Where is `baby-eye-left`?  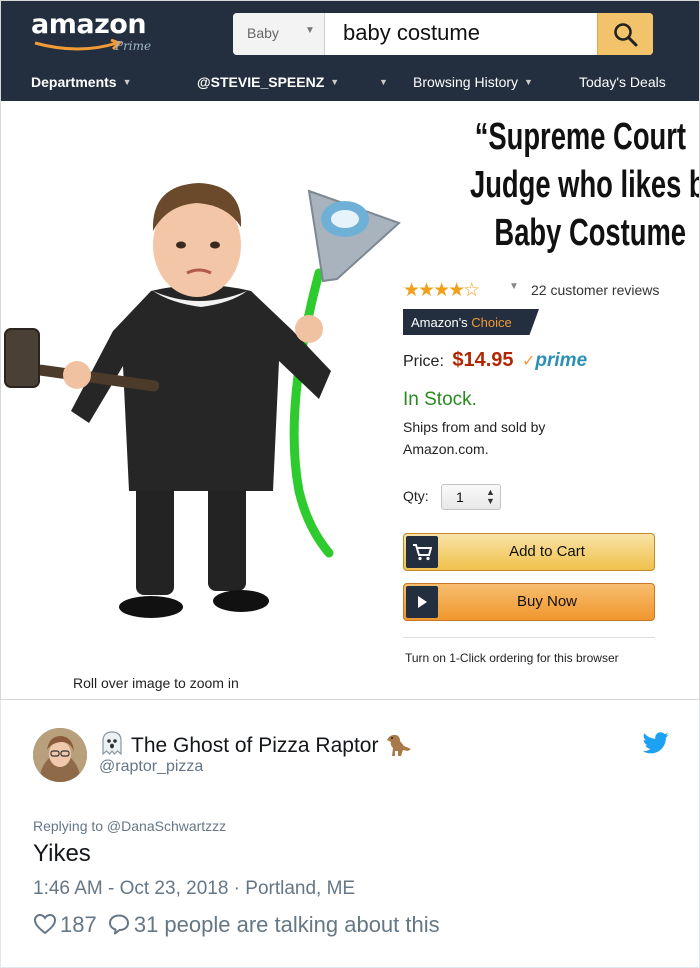 baby-eye-left is located at coordinates (181, 245).